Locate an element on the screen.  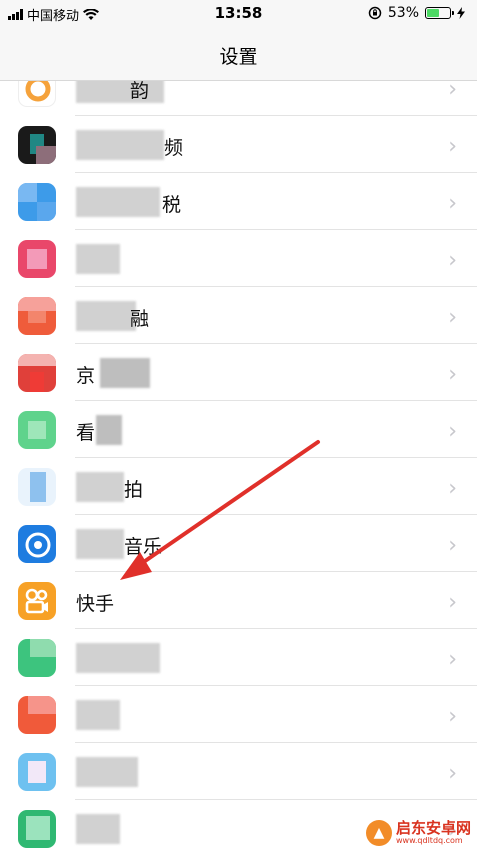
list-item: 音乐 › is located at coordinates (238, 543).